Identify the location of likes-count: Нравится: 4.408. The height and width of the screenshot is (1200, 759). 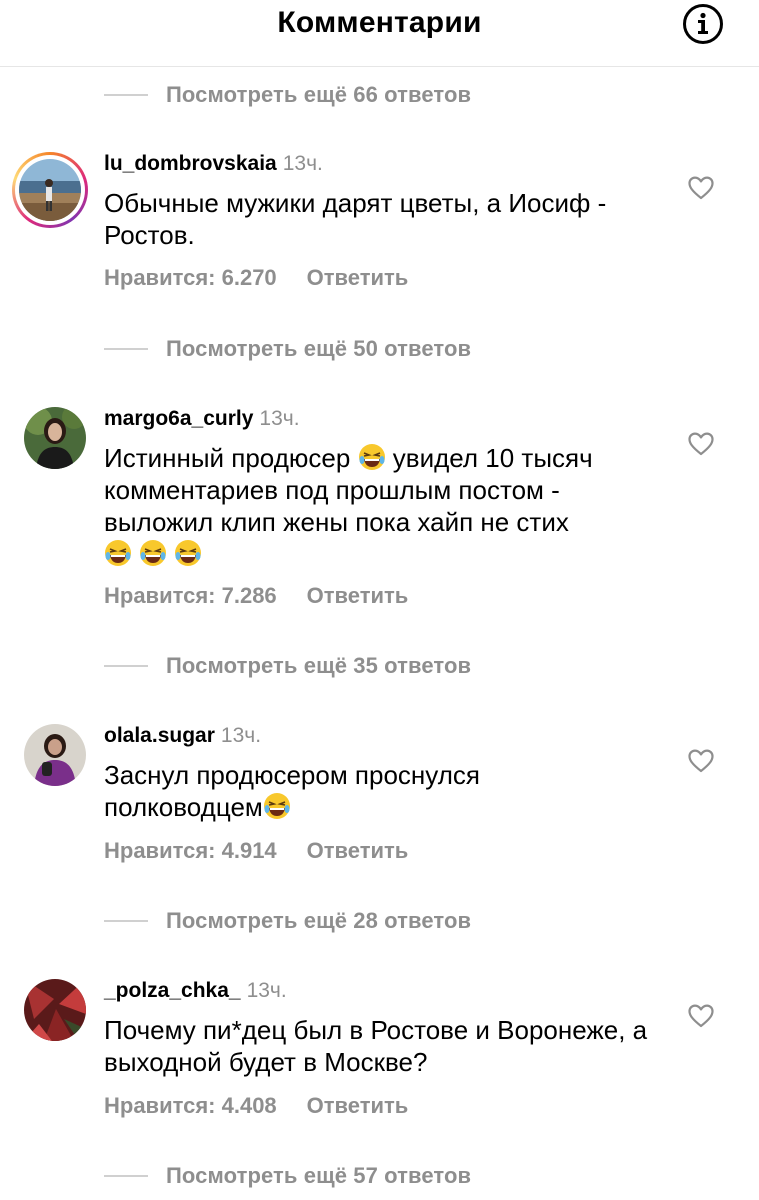
(190, 1105).